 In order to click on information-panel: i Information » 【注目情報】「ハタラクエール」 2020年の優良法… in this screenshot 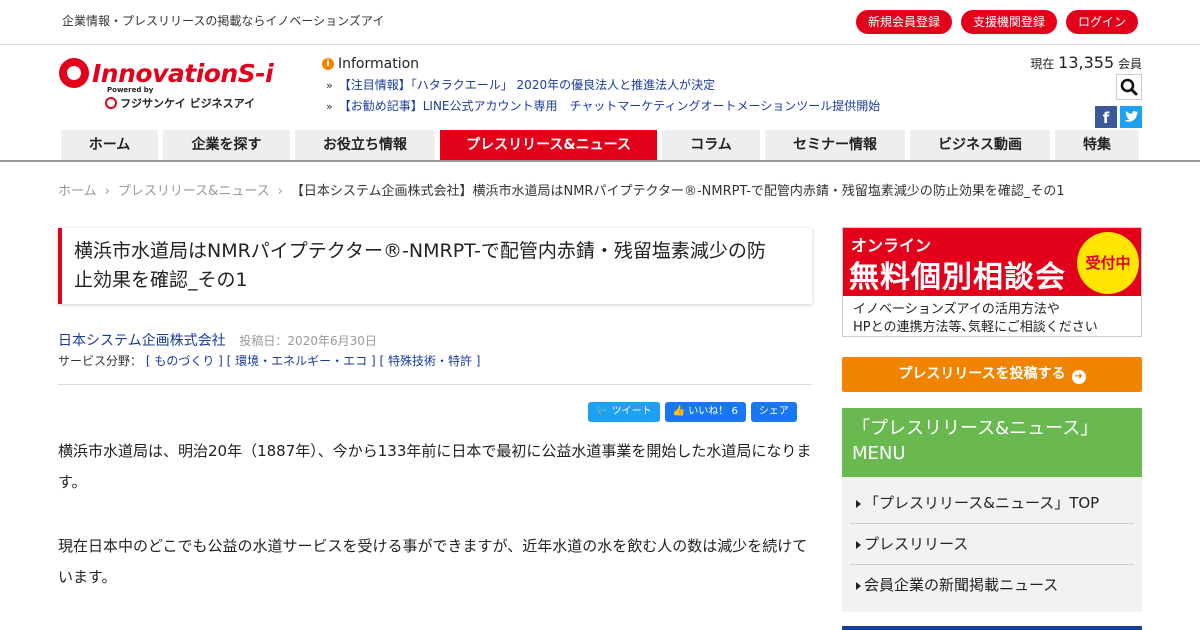, I will do `click(622, 85)`.